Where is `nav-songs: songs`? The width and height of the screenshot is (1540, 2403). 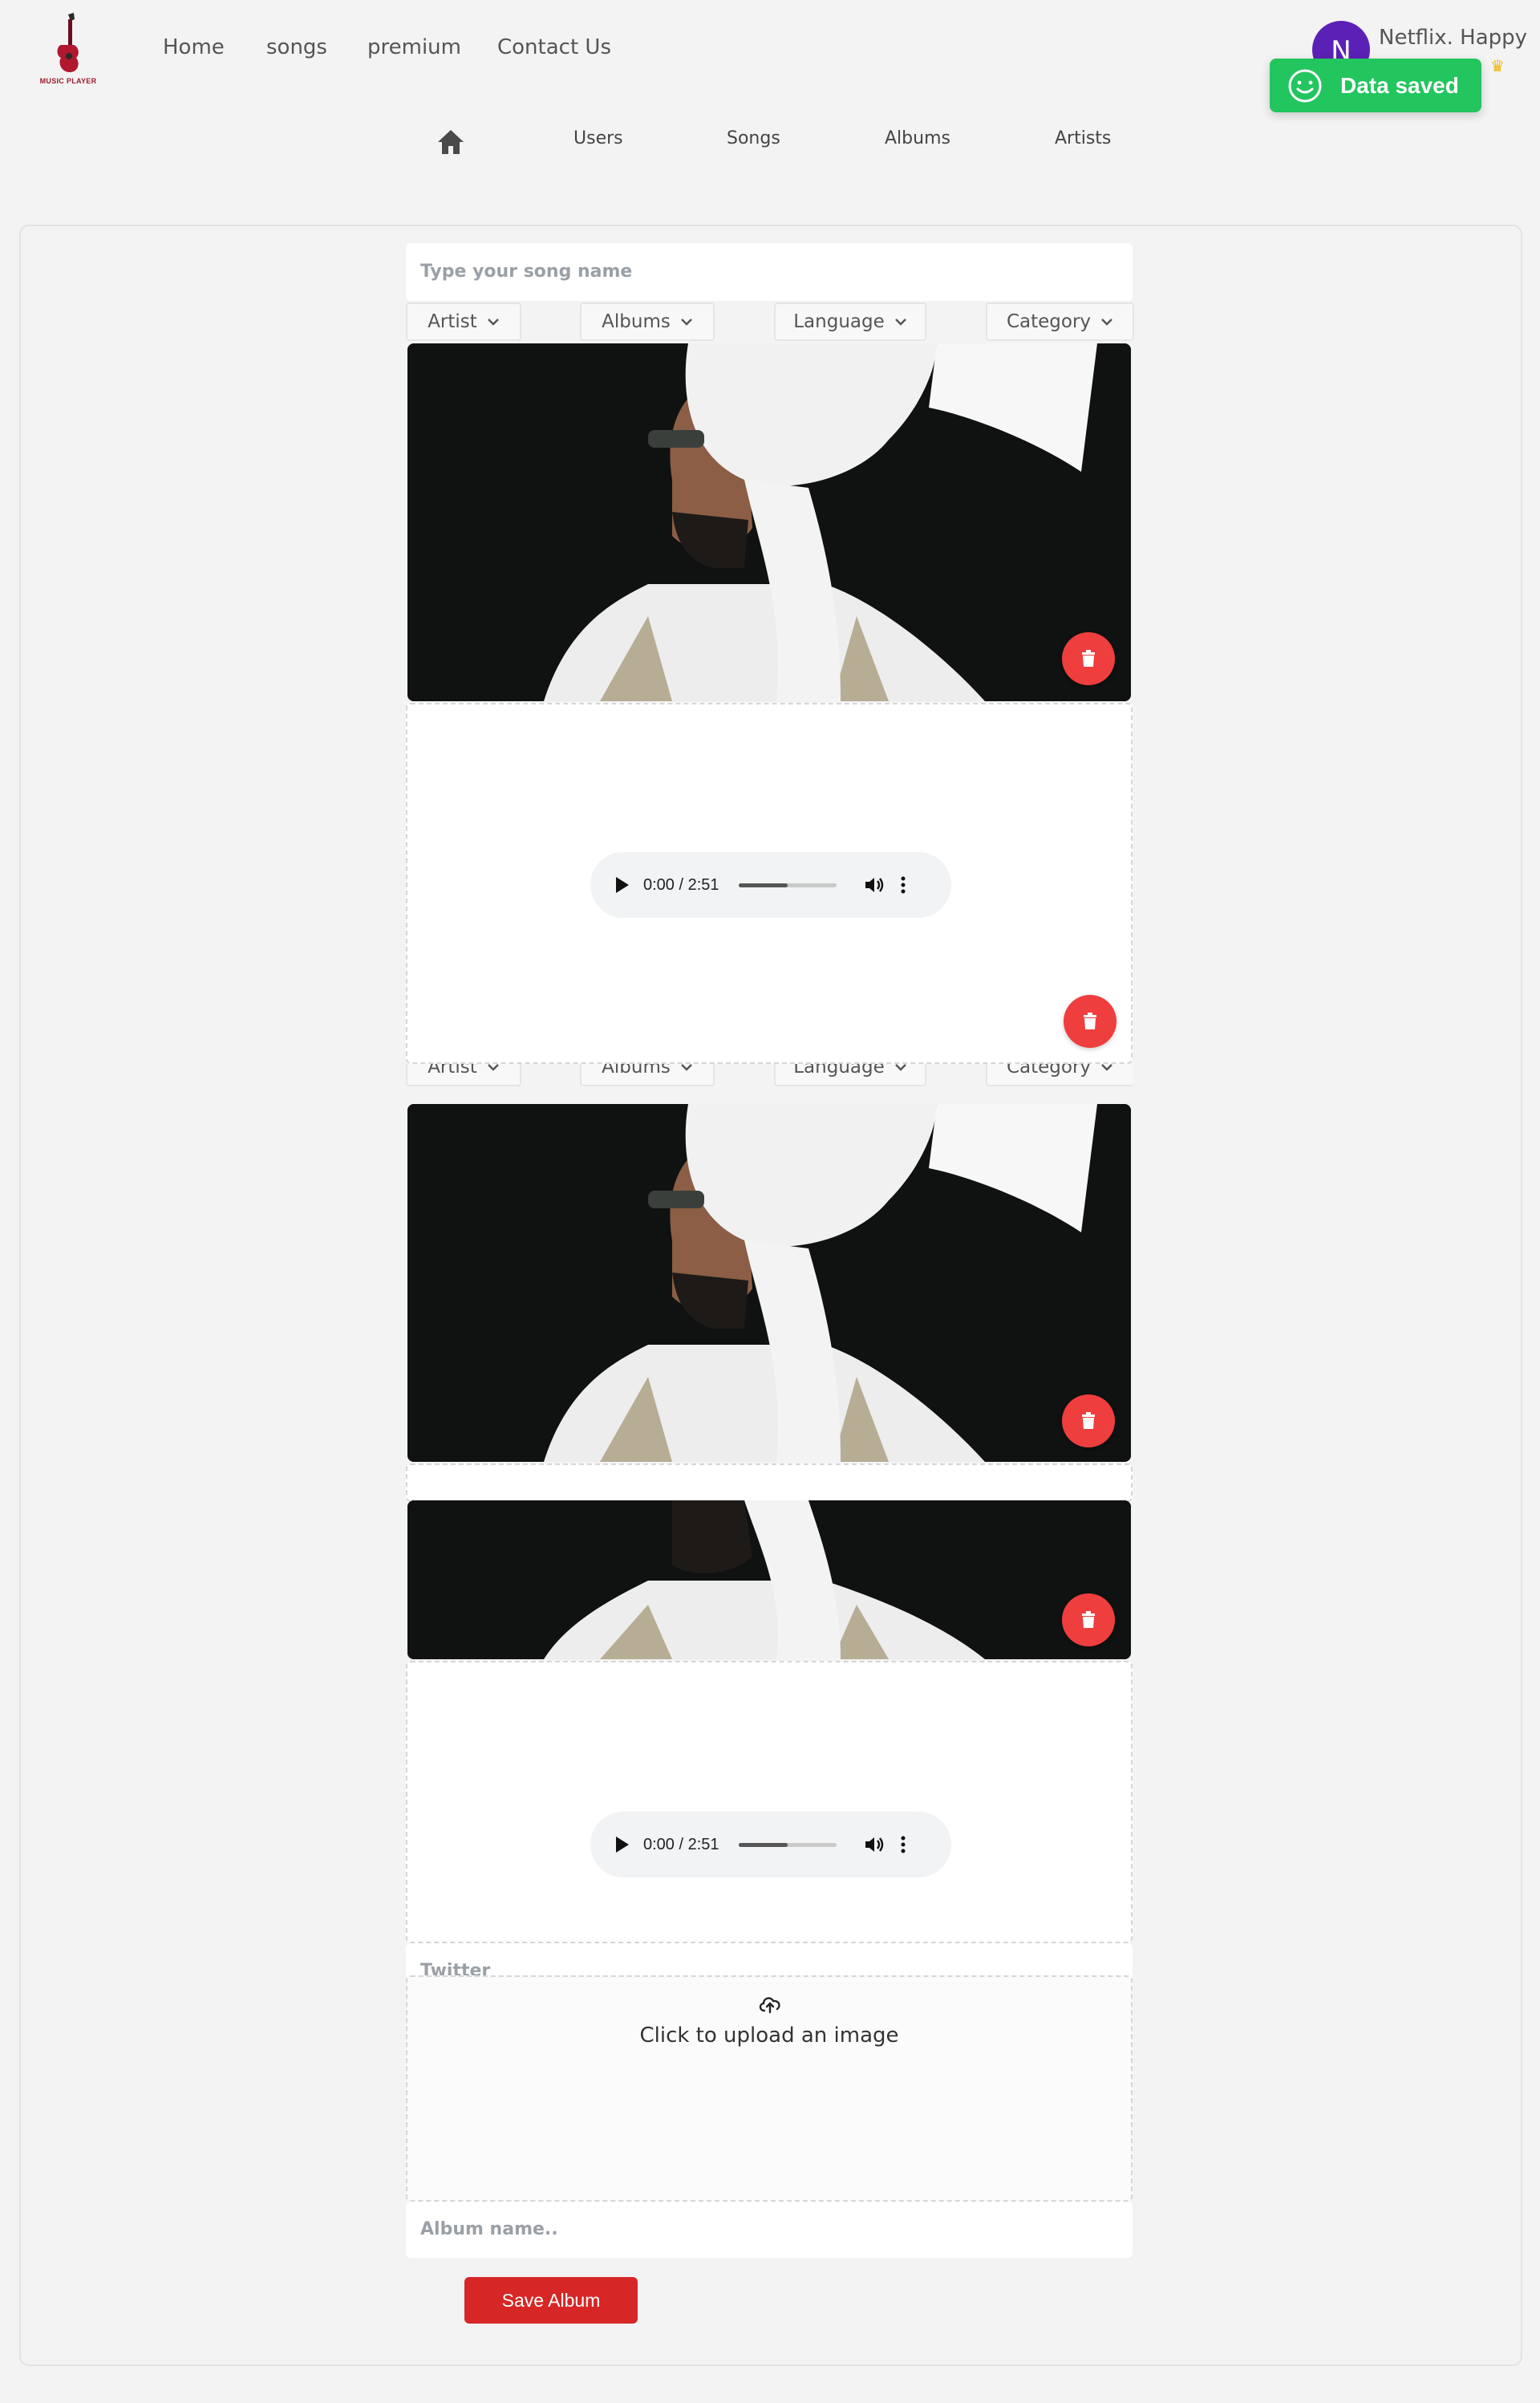
nav-songs: songs is located at coordinates (296, 47).